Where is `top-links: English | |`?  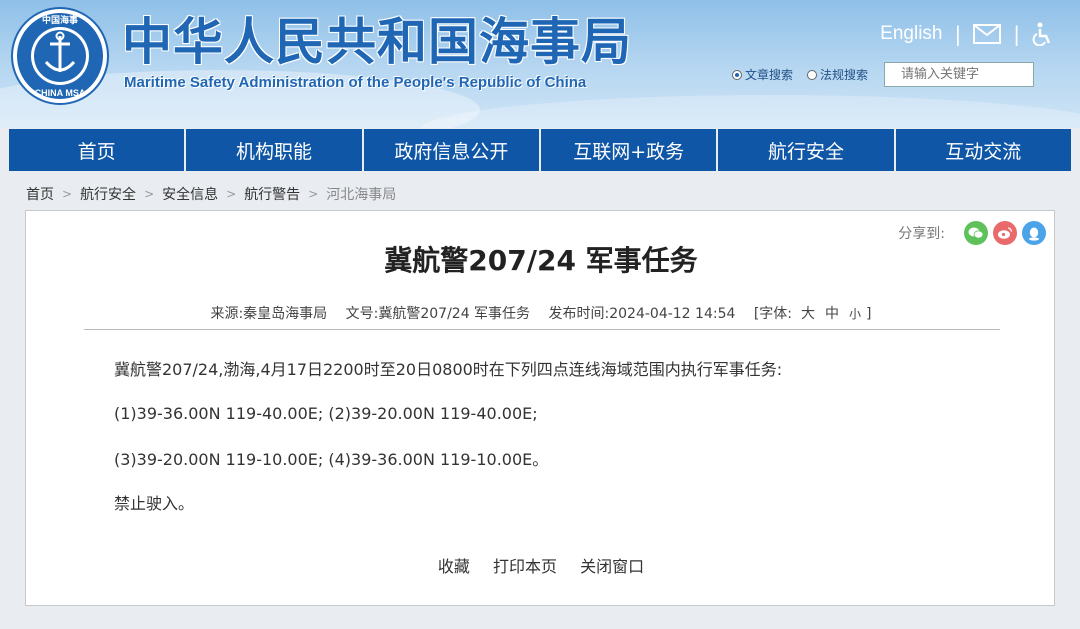 top-links: English | | is located at coordinates (966, 34).